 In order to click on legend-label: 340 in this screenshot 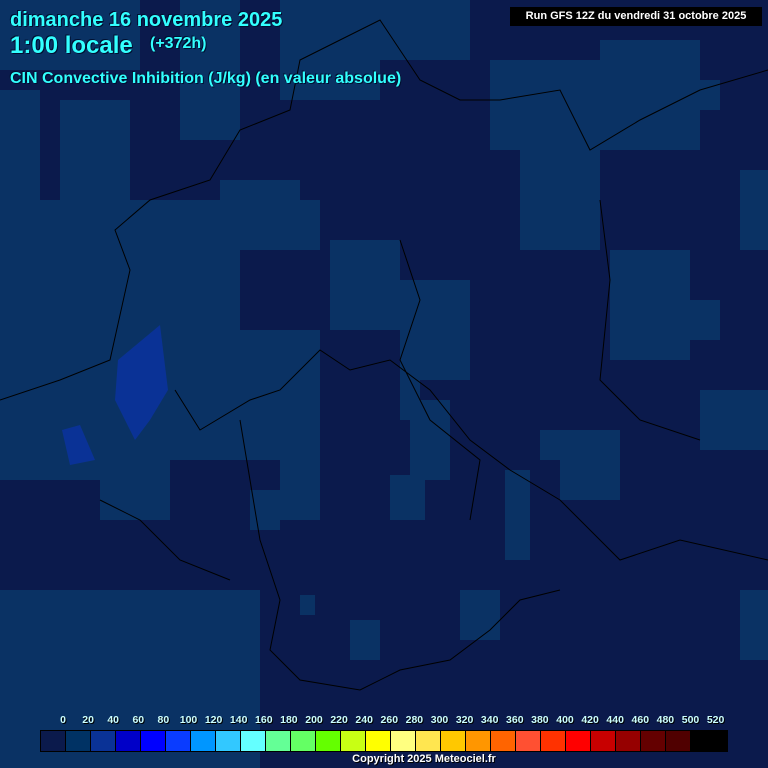, I will do `click(489, 720)`.